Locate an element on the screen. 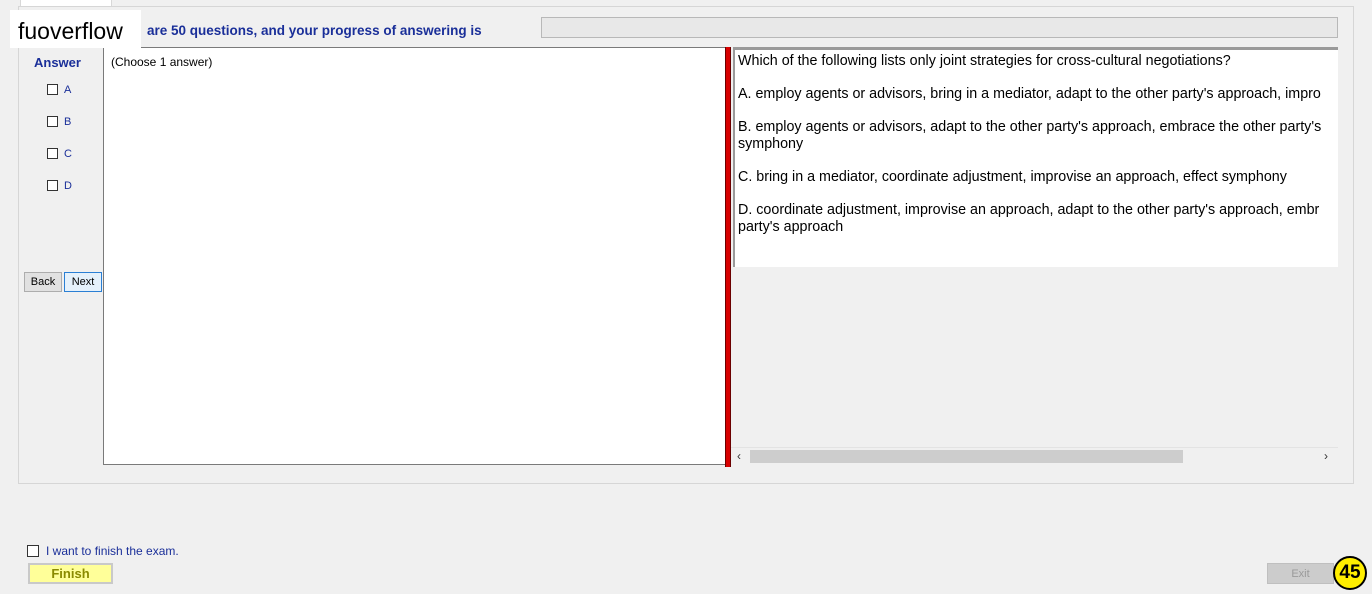  answer-heading: Answer is located at coordinates (57, 62).